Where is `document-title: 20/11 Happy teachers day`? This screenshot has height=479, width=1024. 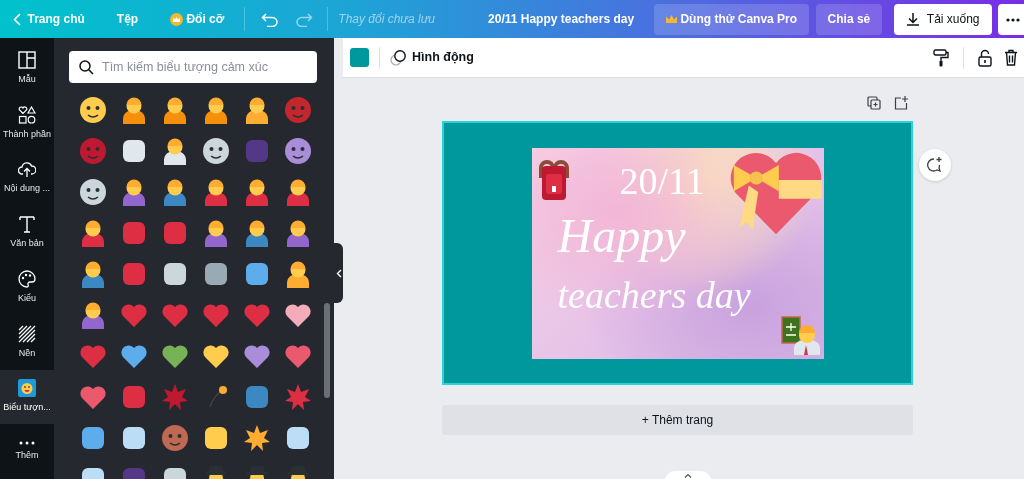
document-title: 20/11 Happy teachers day is located at coordinates (561, 19).